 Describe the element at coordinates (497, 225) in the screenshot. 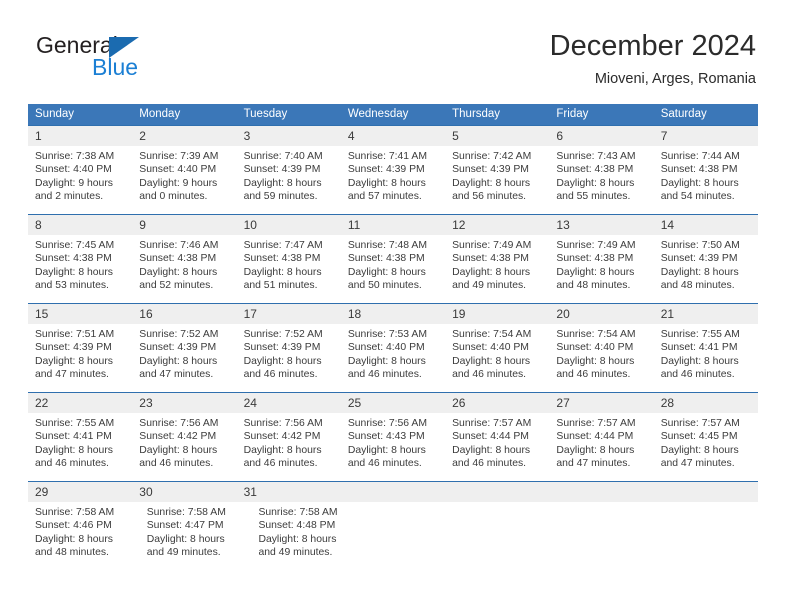

I see `day-number: 12` at that location.